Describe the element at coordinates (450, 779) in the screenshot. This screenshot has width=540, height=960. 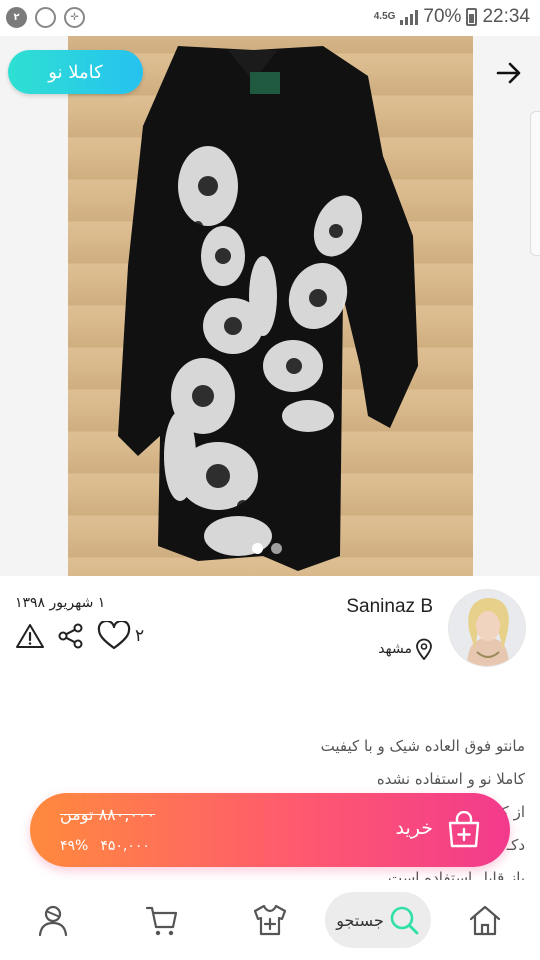
I see `description-line: کاملا نو و استفاده نشده` at that location.